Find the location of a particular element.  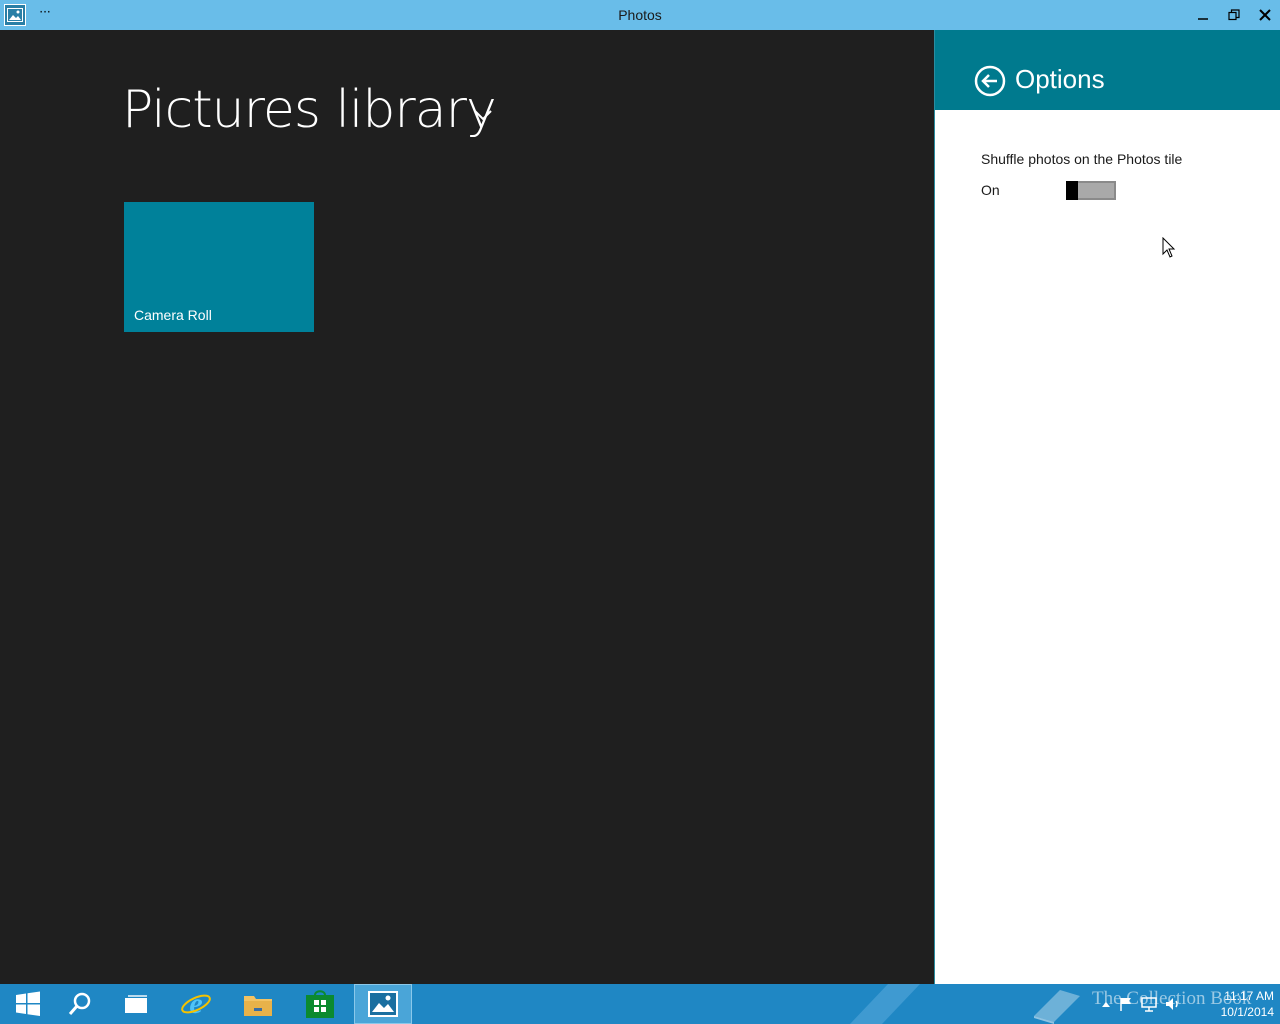

window-title: Photos is located at coordinates (640, 15).